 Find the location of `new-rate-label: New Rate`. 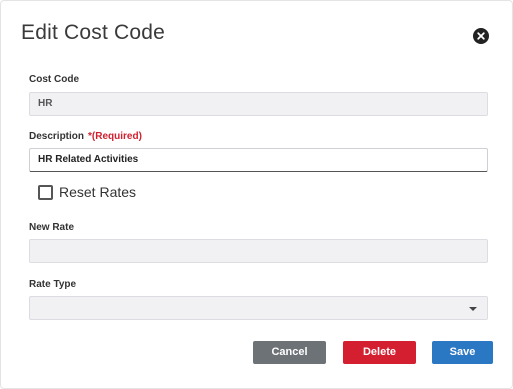

new-rate-label: New Rate is located at coordinates (52, 227).